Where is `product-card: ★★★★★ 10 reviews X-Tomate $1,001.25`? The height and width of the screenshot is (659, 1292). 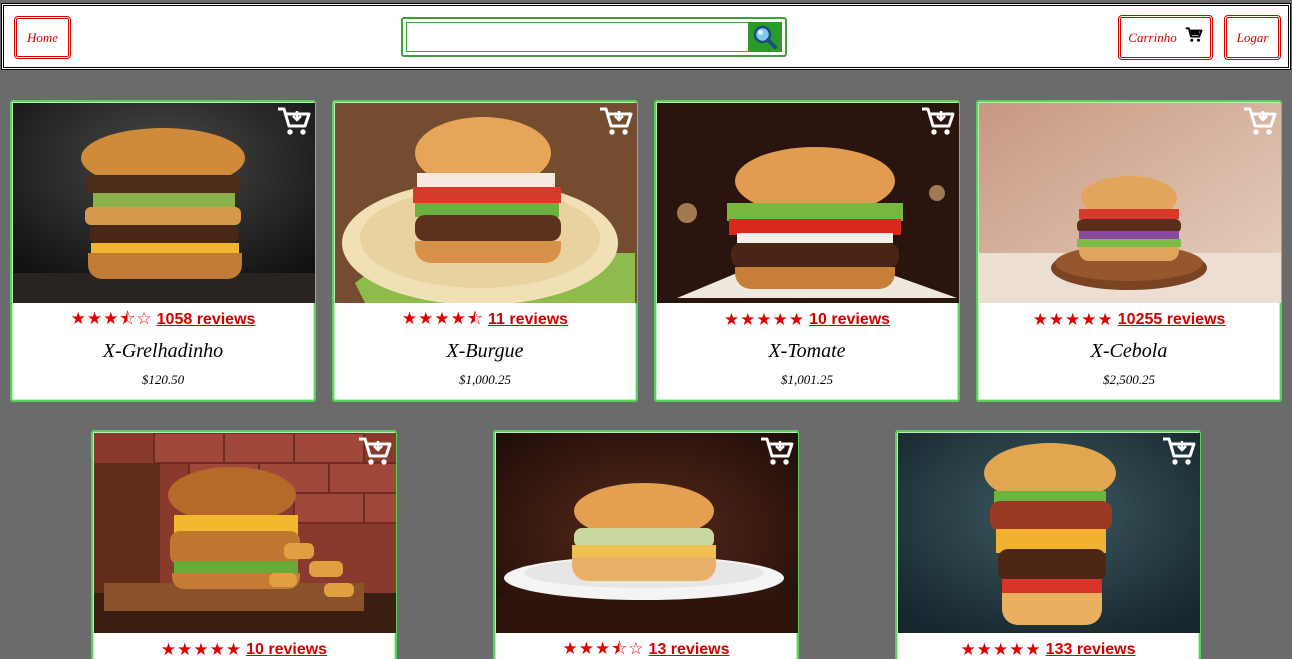 product-card: ★★★★★ 10 reviews X-Tomate $1,001.25 is located at coordinates (807, 251).